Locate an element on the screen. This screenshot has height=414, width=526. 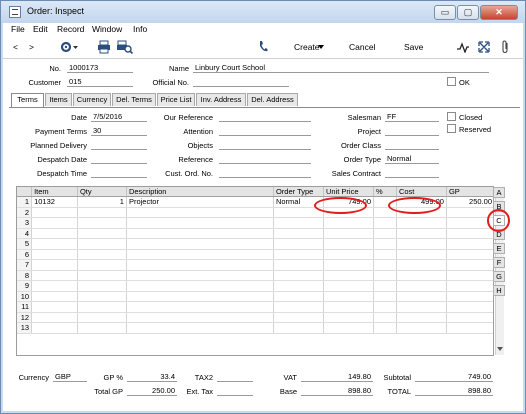
tab-terms: Terms is located at coordinates (27, 100).